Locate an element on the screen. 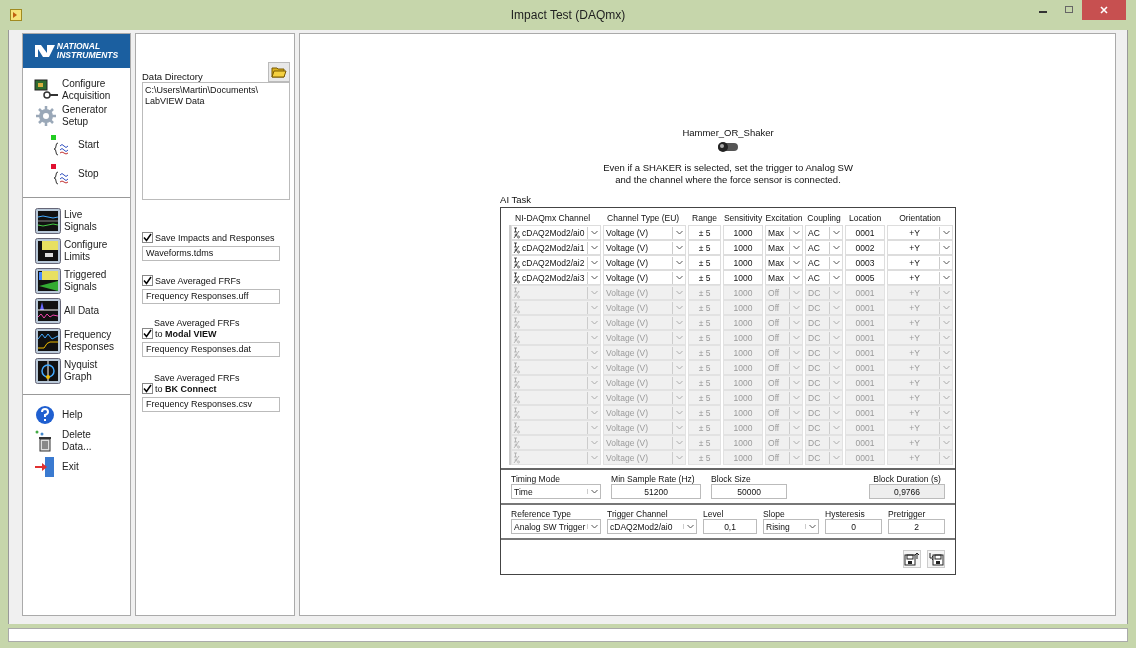 This screenshot has height=648, width=1136. checkbox is located at coordinates (147, 333).